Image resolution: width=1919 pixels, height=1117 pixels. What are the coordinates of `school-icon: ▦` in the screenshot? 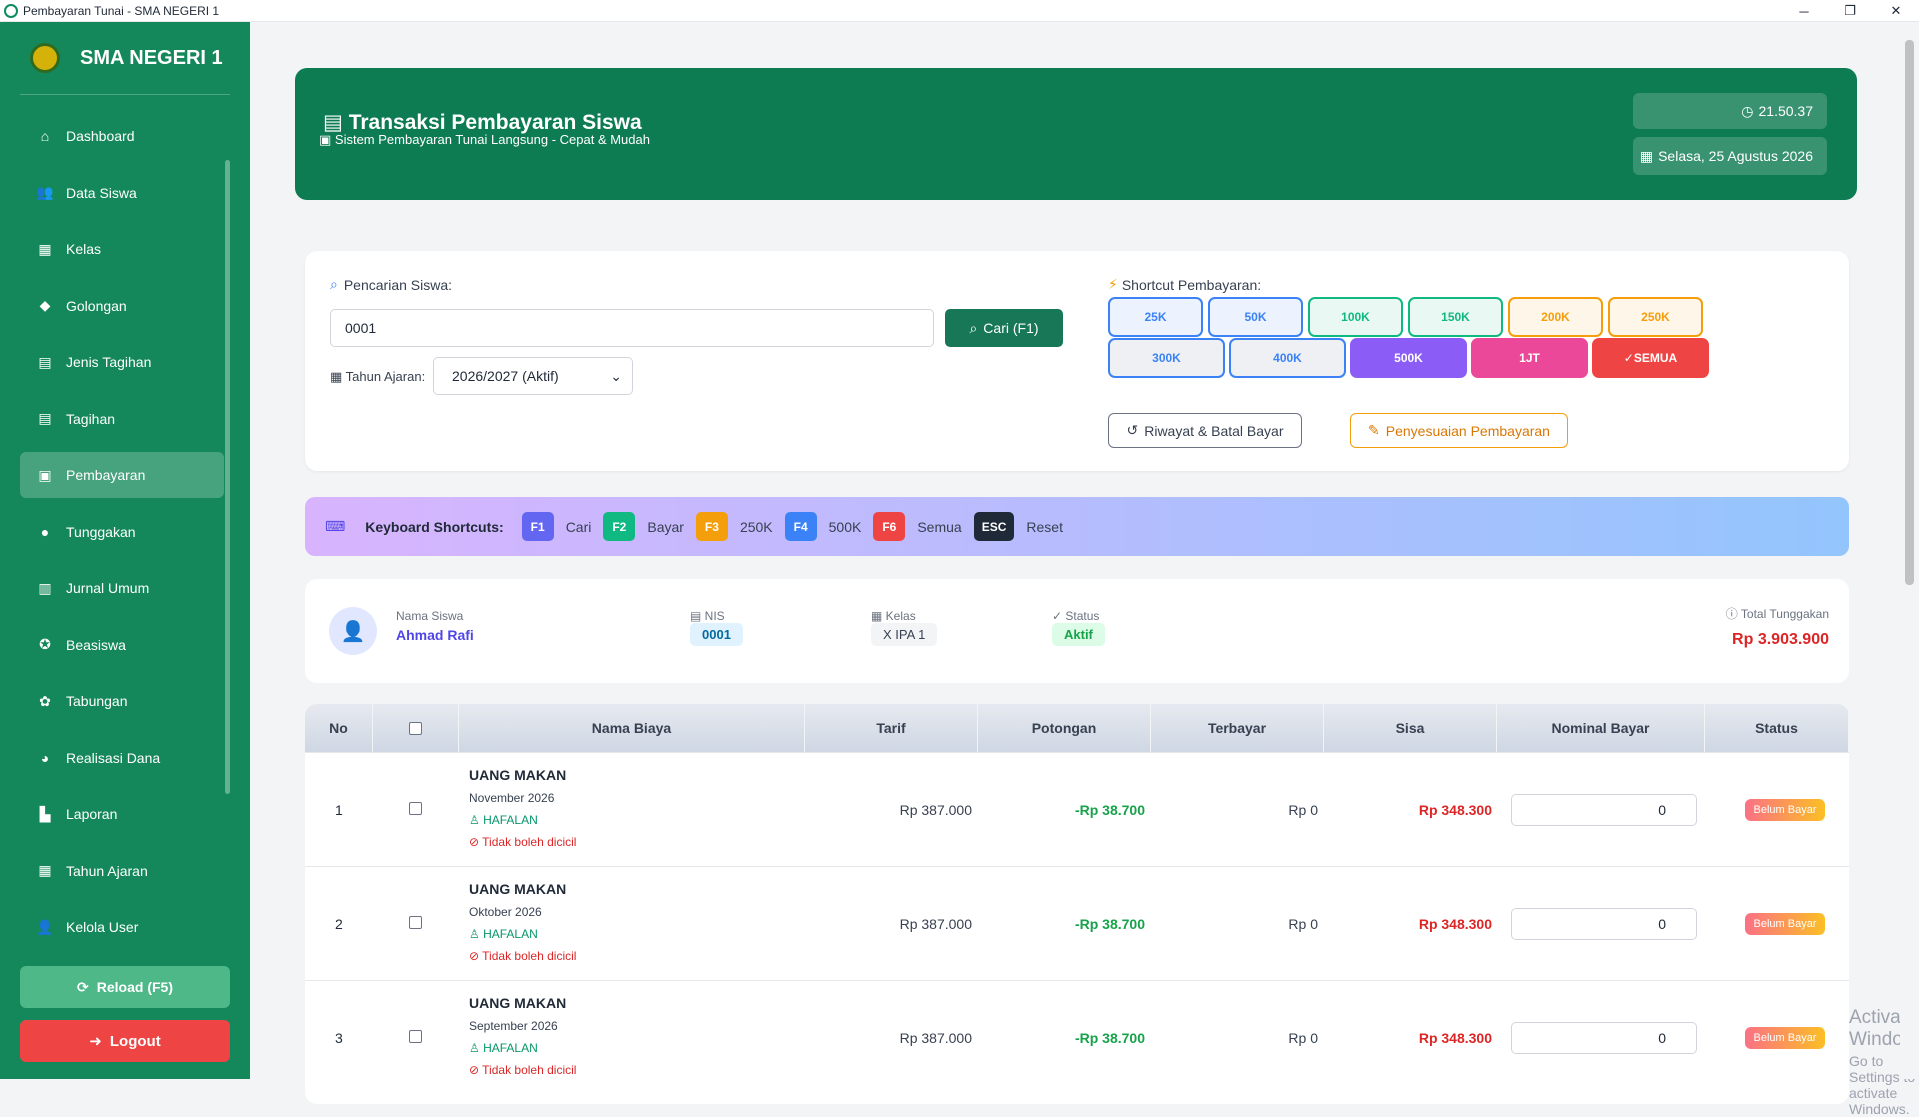 It's located at (45, 248).